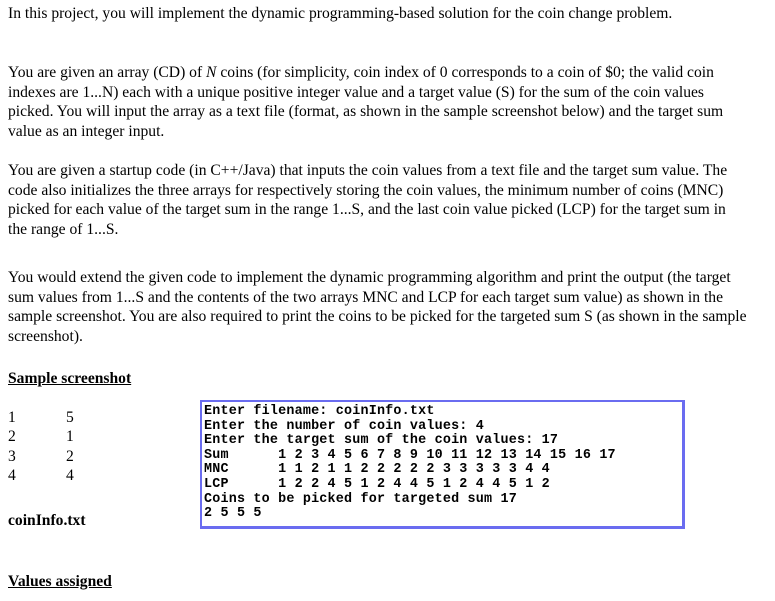 The width and height of the screenshot is (775, 601). What do you see at coordinates (70, 378) in the screenshot?
I see `sample-screenshot-heading: Sample screenshot` at bounding box center [70, 378].